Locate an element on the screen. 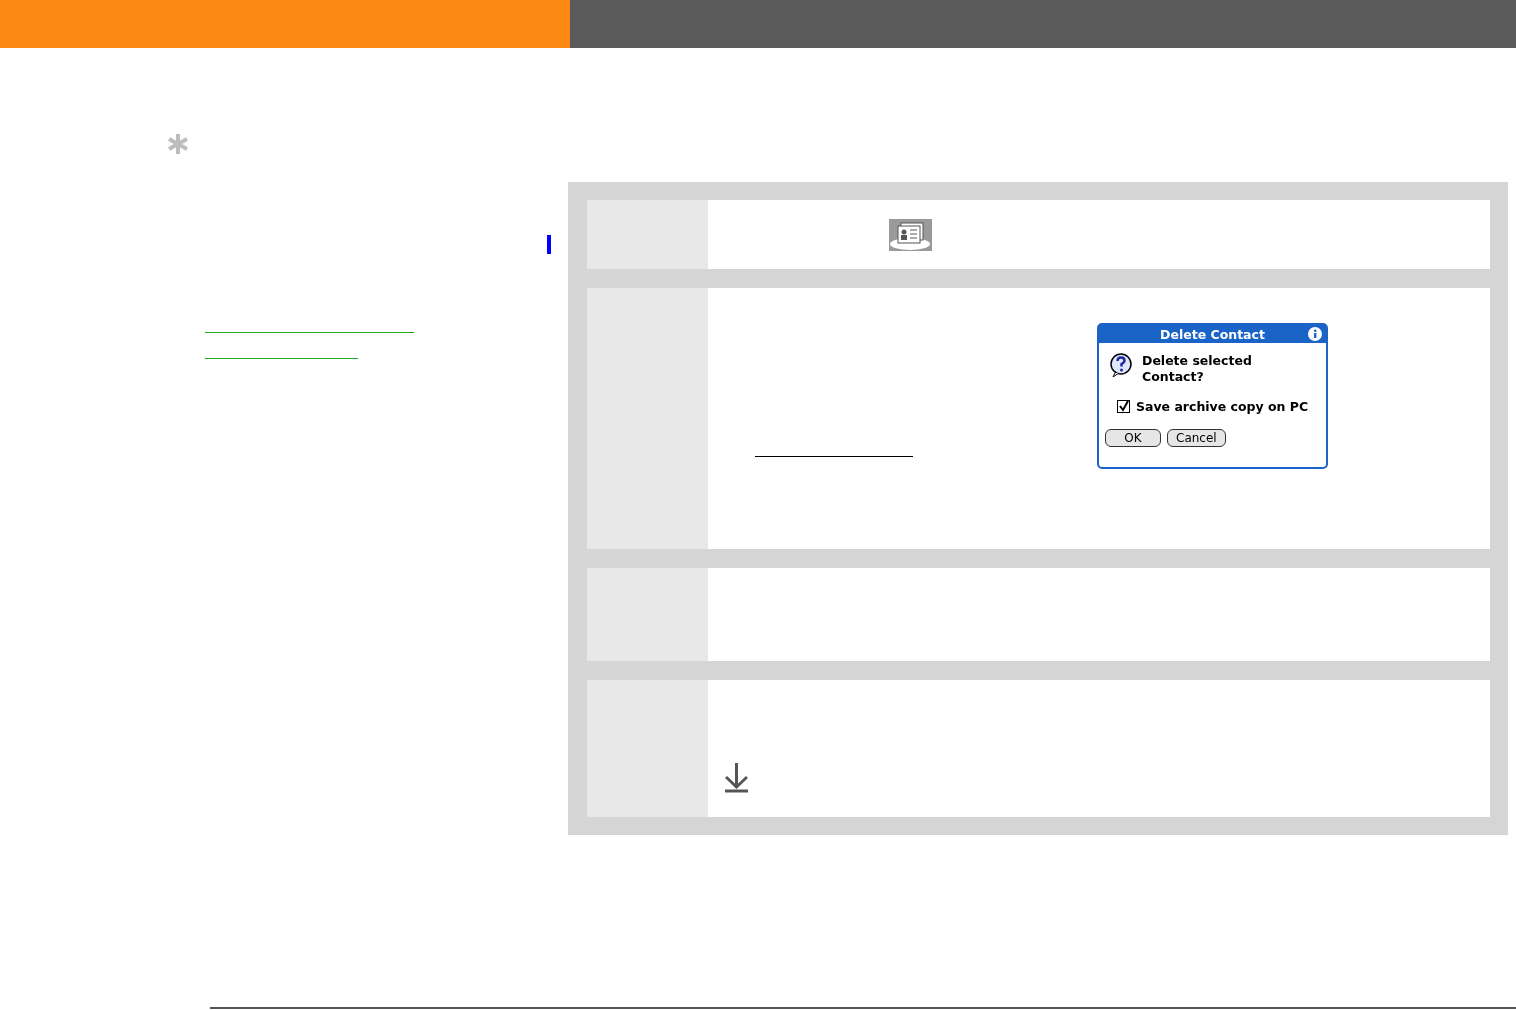 The width and height of the screenshot is (1516, 1010). download-arrow-icon is located at coordinates (736, 778).